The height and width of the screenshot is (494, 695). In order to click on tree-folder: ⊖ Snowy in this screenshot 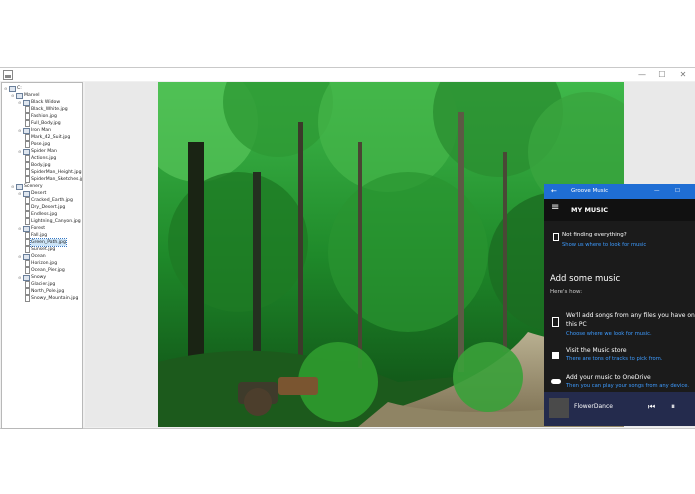, I will do `click(32, 277)`.